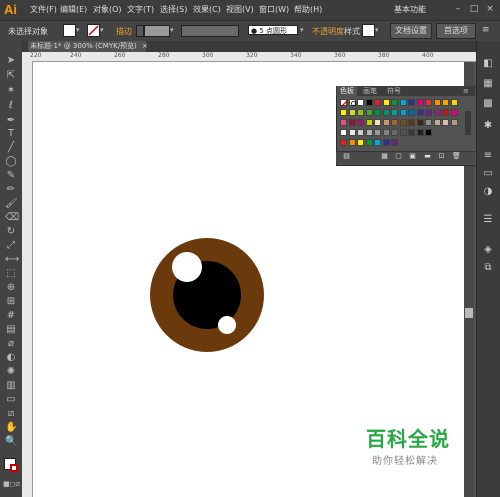 This screenshot has height=497, width=500. I want to click on transparency-panel-icon: ◑, so click(488, 192).